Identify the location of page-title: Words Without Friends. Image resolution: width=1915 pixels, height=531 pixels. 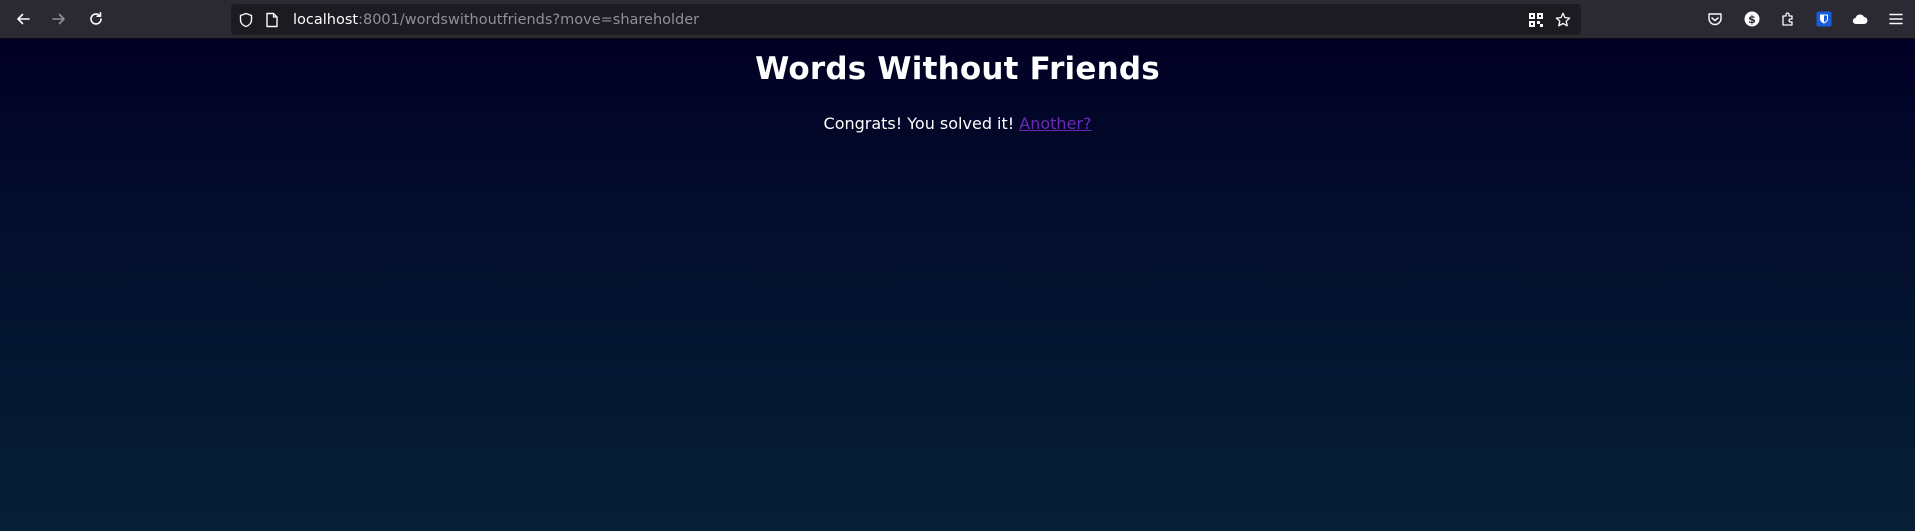
(957, 69).